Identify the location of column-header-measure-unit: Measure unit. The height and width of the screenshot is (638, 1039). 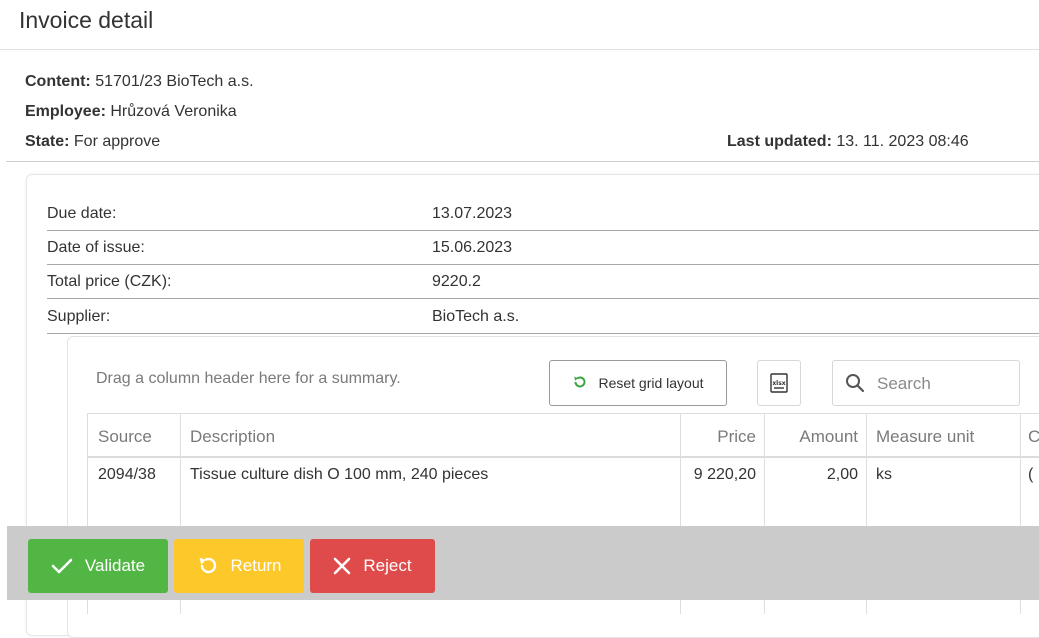
(925, 448).